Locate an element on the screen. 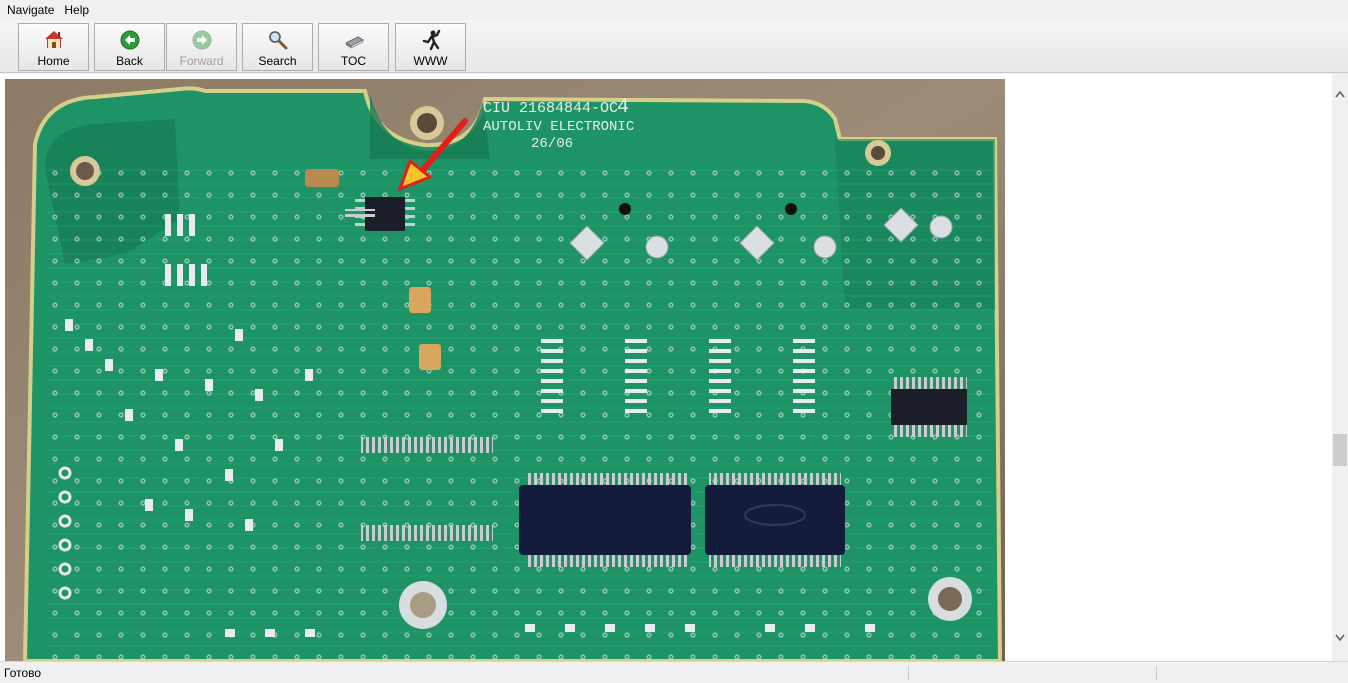  back-button-label: Back is located at coordinates (129, 61).